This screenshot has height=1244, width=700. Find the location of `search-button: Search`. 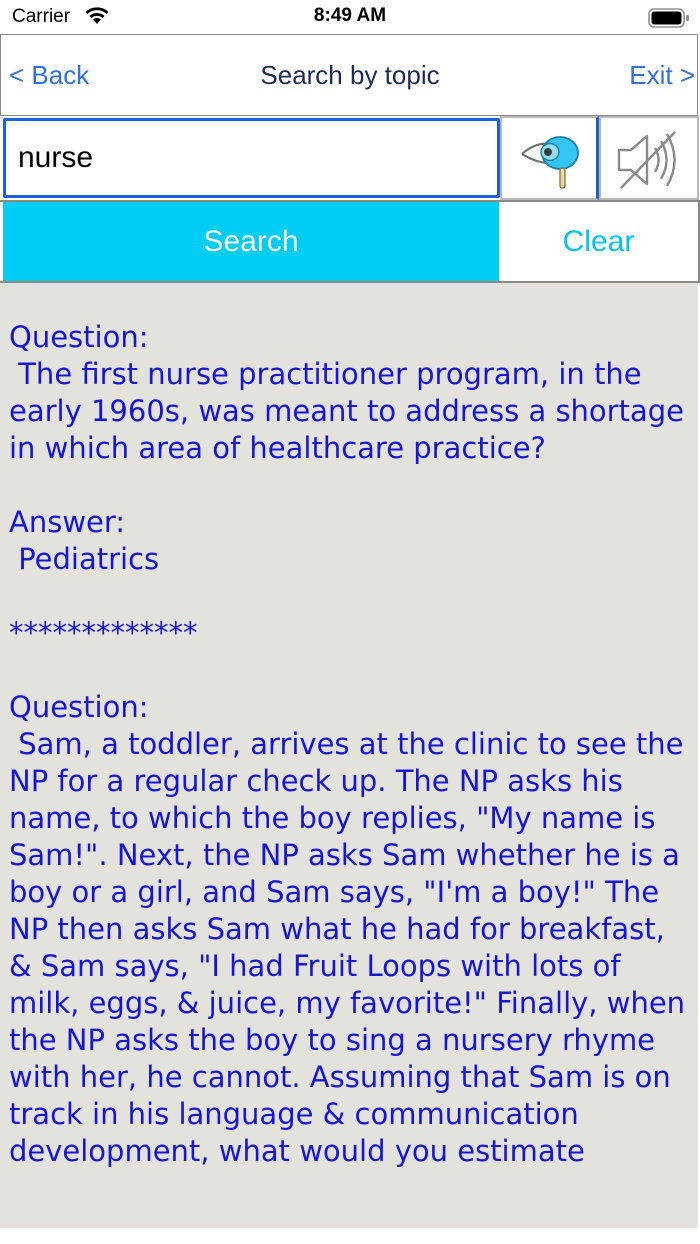

search-button: Search is located at coordinates (251, 241).